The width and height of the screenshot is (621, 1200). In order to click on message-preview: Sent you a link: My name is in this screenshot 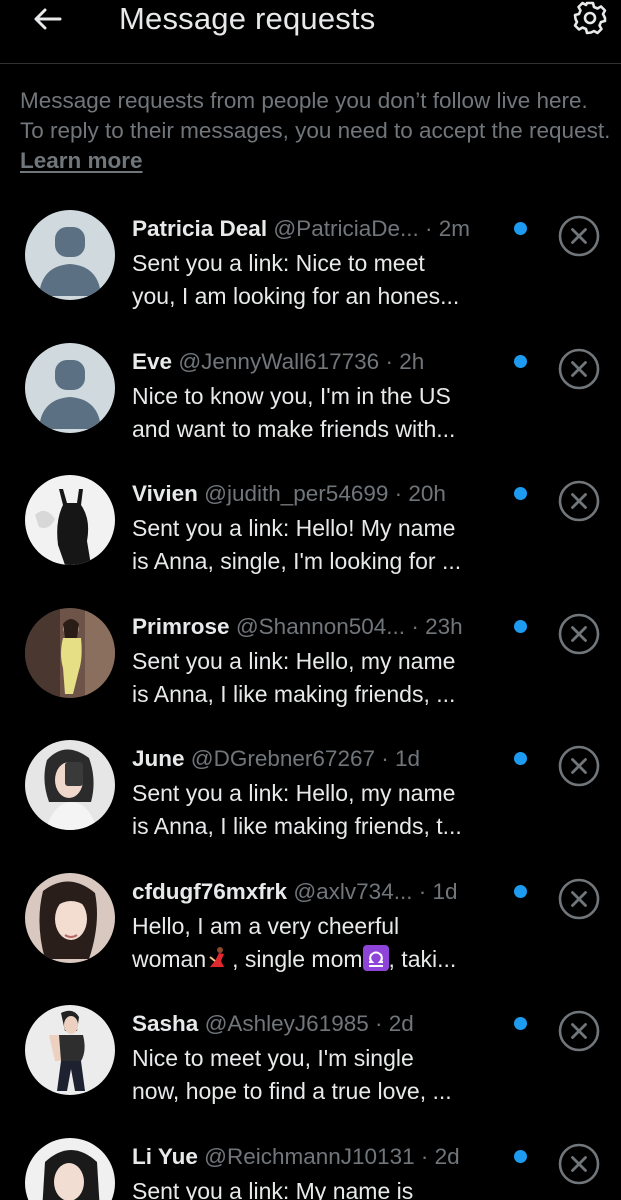, I will do `click(317, 1187)`.